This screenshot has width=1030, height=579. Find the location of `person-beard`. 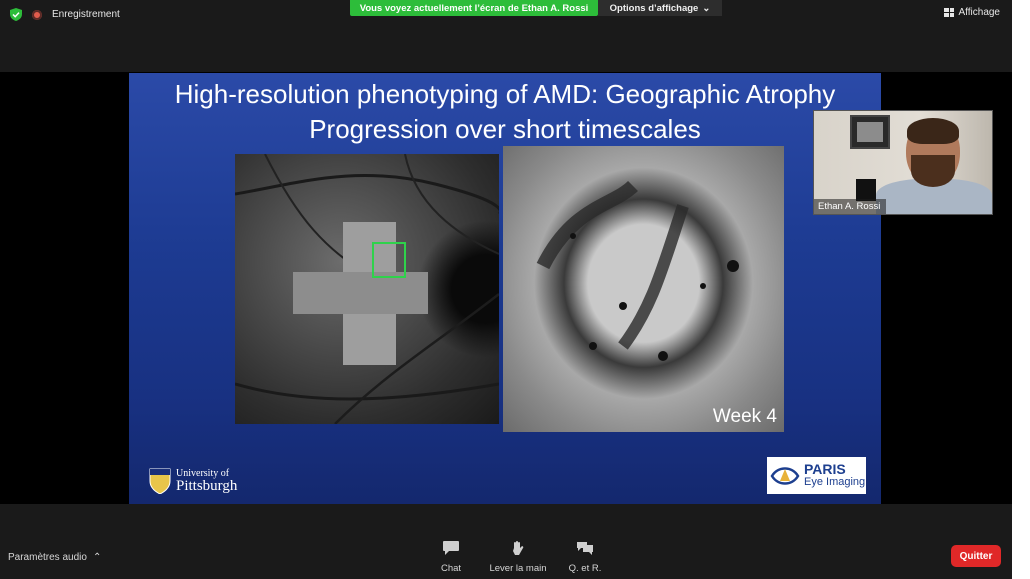

person-beard is located at coordinates (933, 171).